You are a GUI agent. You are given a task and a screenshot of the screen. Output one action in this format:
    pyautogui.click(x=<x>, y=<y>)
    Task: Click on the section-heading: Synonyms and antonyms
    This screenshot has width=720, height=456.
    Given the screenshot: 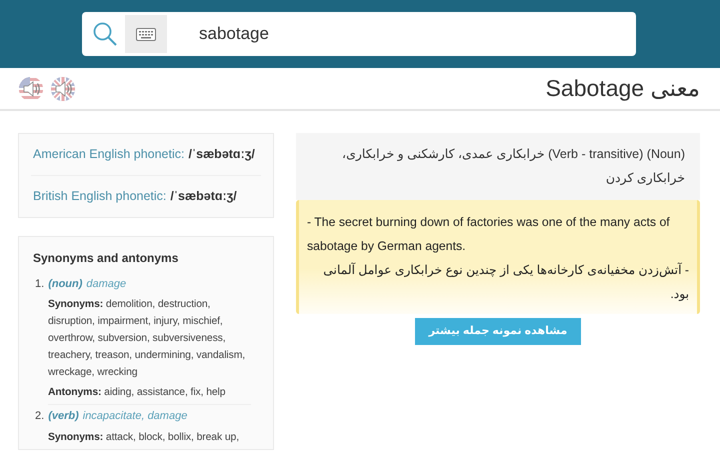 What is the action you would take?
    pyautogui.click(x=106, y=258)
    